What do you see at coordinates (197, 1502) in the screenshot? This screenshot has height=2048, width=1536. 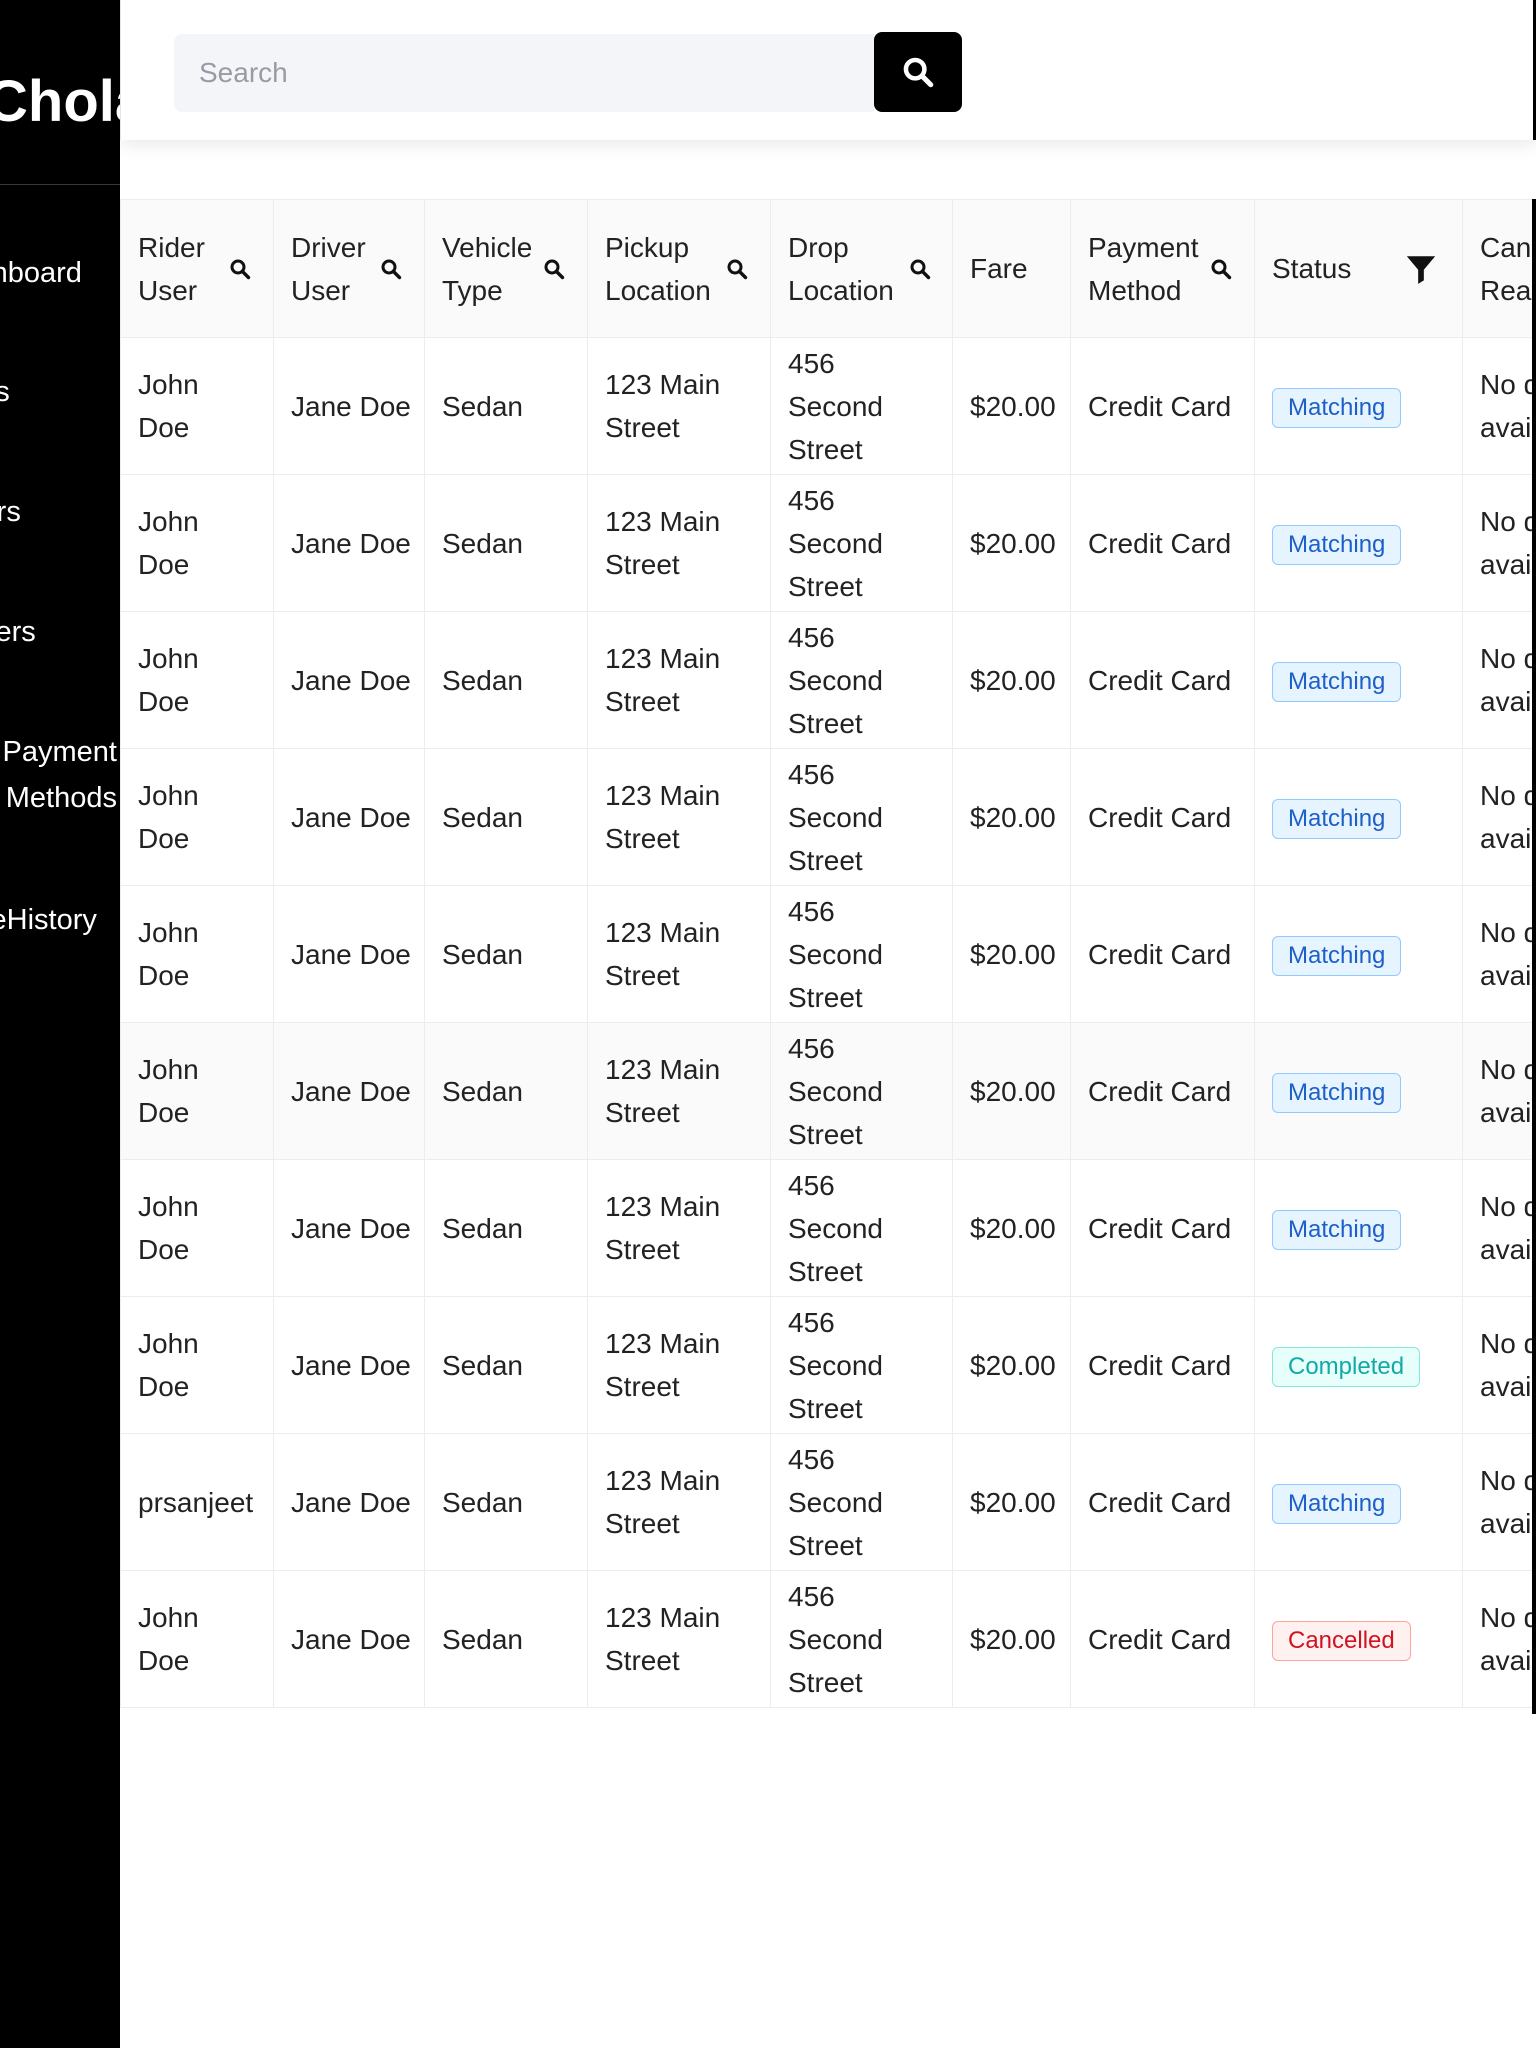 I see `cell-rider-user: prsanjeet` at bounding box center [197, 1502].